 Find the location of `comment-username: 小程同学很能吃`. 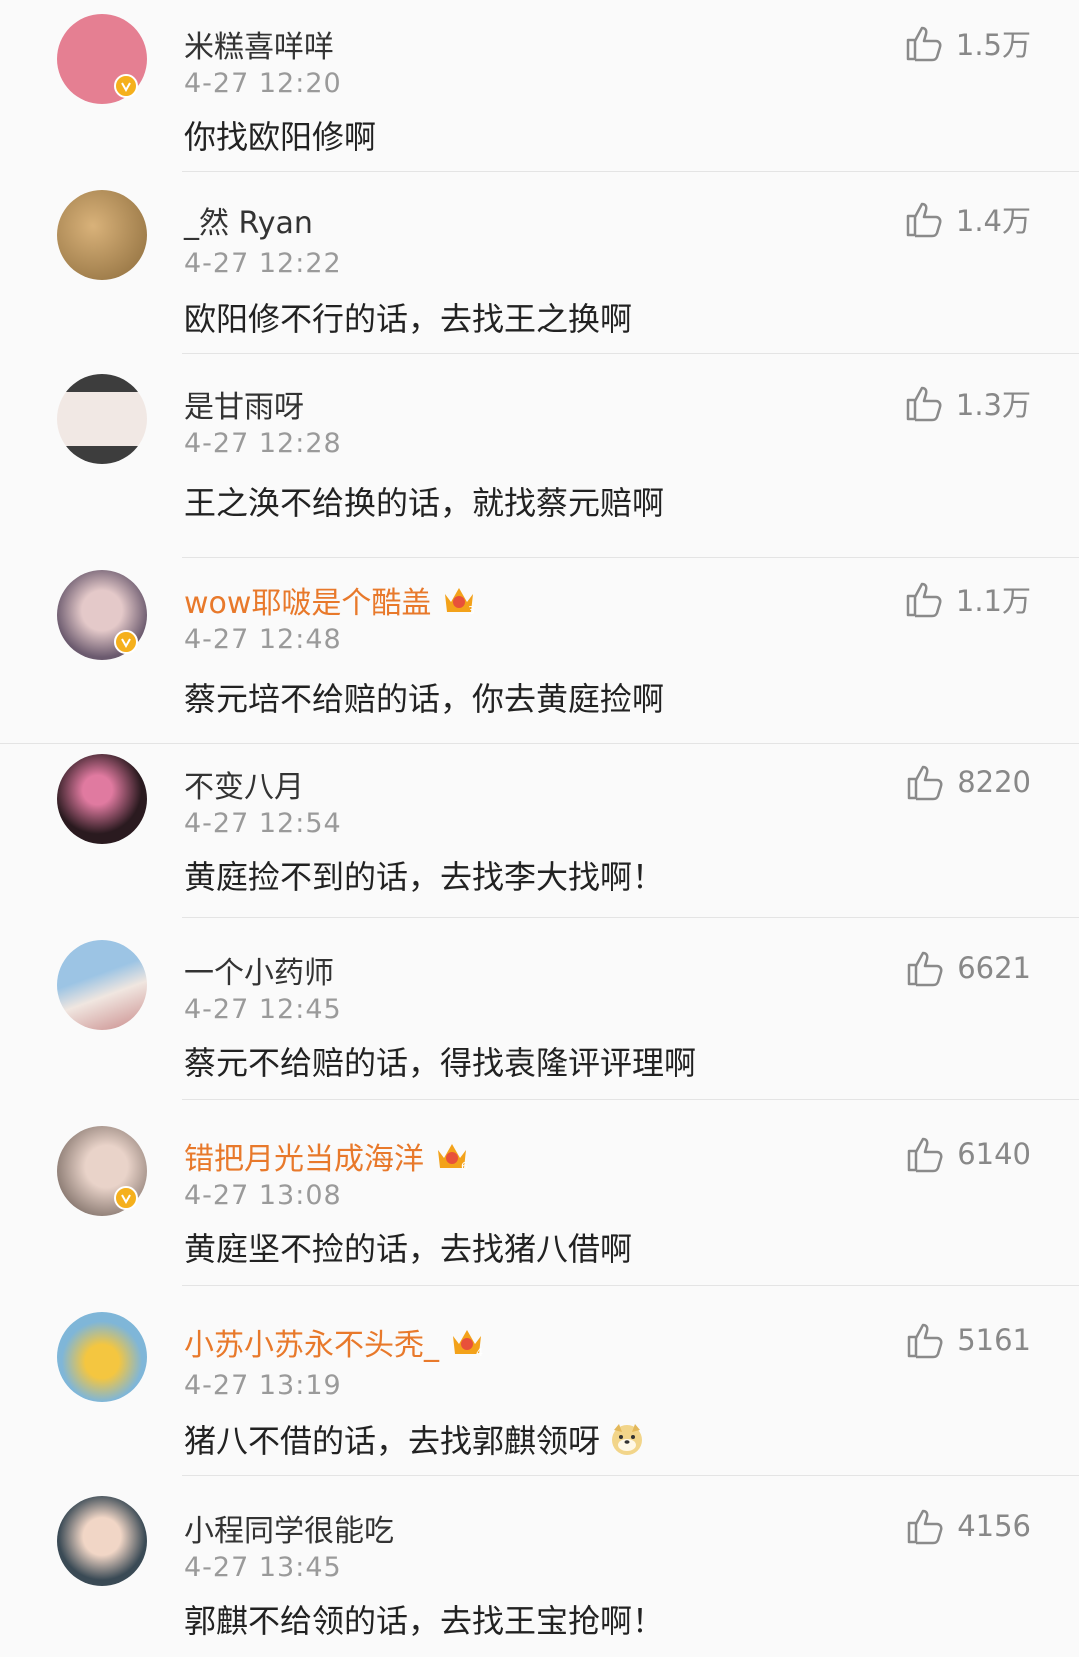

comment-username: 小程同学很能吃 is located at coordinates (289, 1528).